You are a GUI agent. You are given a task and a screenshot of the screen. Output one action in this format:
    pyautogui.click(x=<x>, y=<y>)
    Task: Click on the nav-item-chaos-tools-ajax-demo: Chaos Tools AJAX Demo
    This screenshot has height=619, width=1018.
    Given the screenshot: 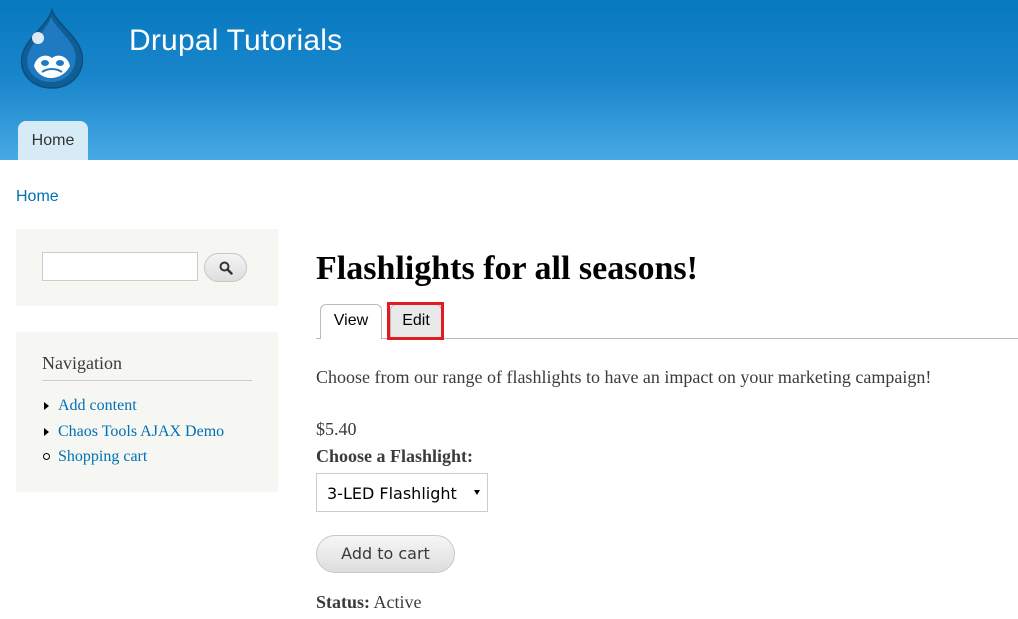 What is the action you would take?
    pyautogui.click(x=133, y=436)
    